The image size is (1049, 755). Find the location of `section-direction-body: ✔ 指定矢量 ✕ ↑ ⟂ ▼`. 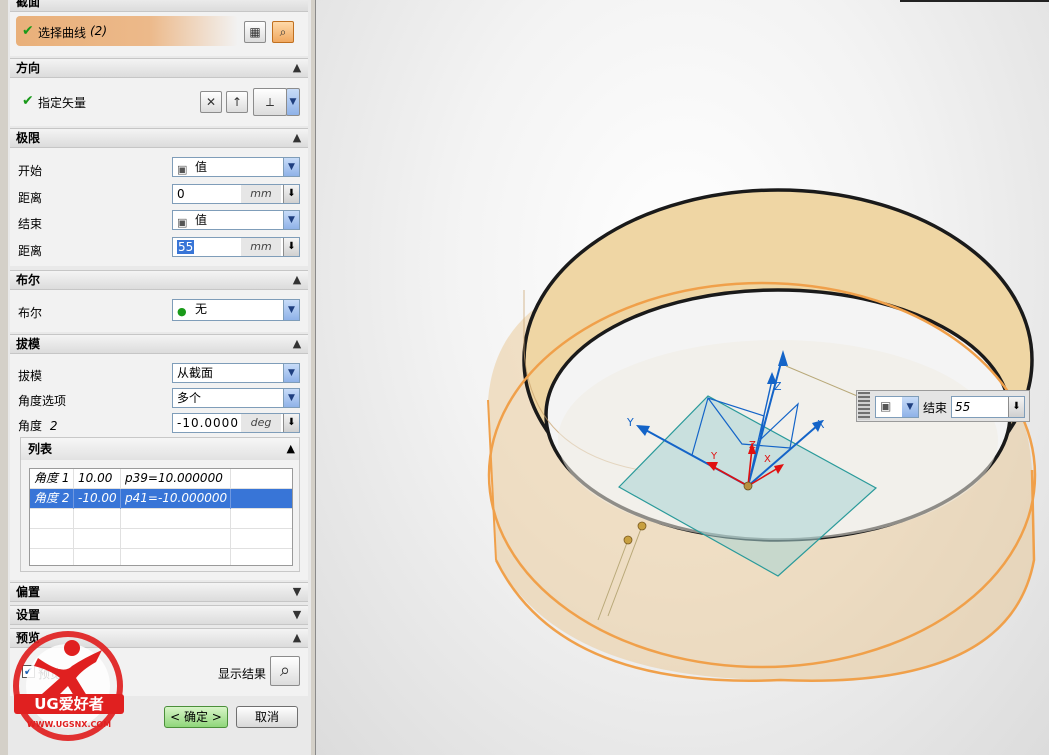

section-direction-body: ✔ 指定矢量 ✕ ↑ ⟂ ▼ is located at coordinates (159, 102).